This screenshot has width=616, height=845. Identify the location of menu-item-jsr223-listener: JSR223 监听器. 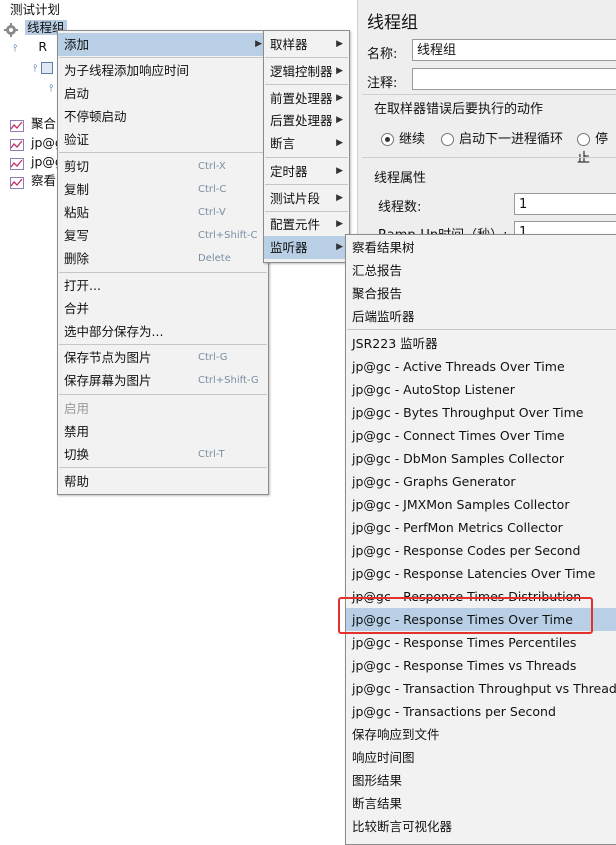
(481, 343).